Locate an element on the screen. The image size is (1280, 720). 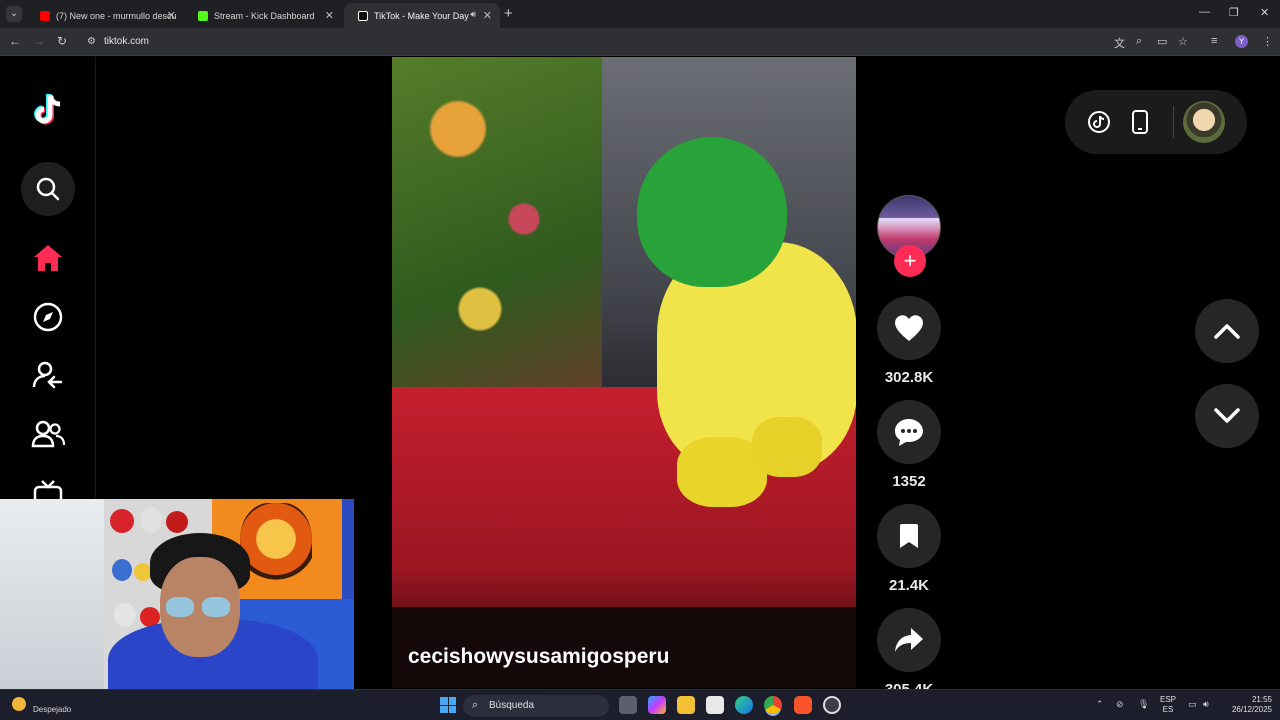
like-count: 302.8K is located at coordinates (909, 377).